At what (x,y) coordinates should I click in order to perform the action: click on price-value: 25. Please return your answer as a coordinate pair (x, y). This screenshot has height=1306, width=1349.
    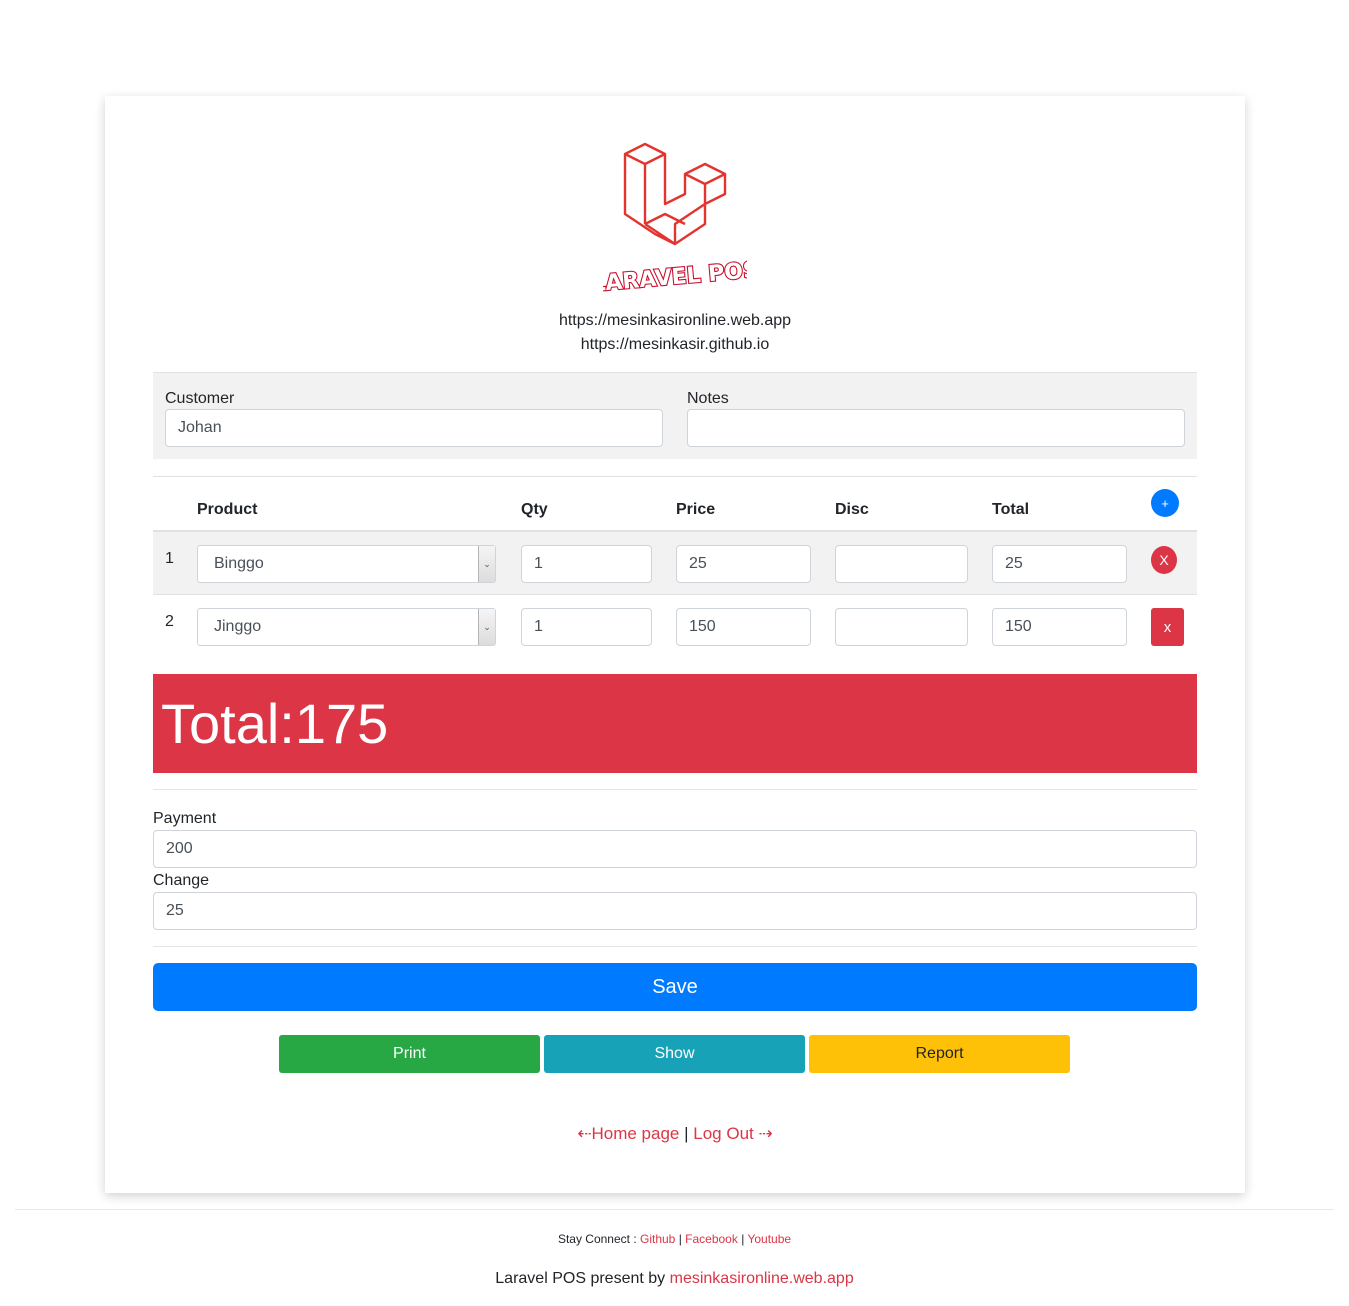
    Looking at the image, I should click on (698, 563).